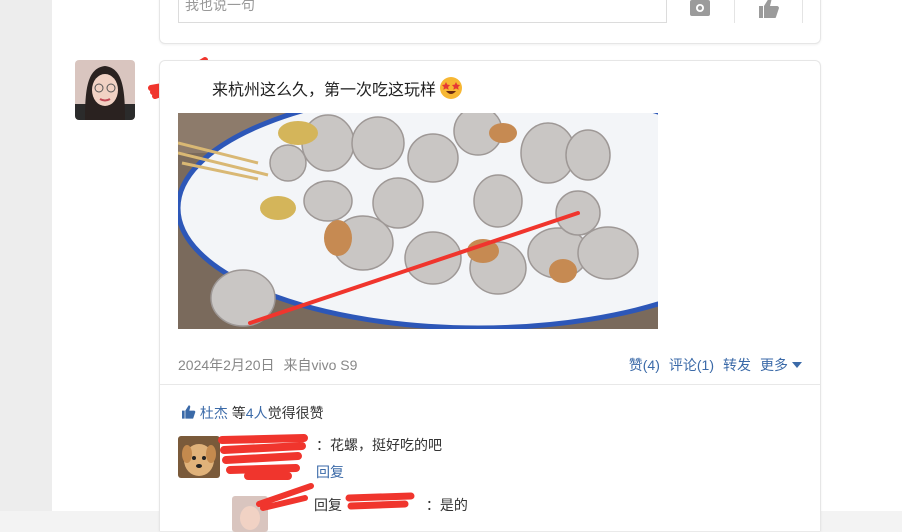  Describe the element at coordinates (320, 365) in the screenshot. I see `post-source: 来自vivo S9` at that location.